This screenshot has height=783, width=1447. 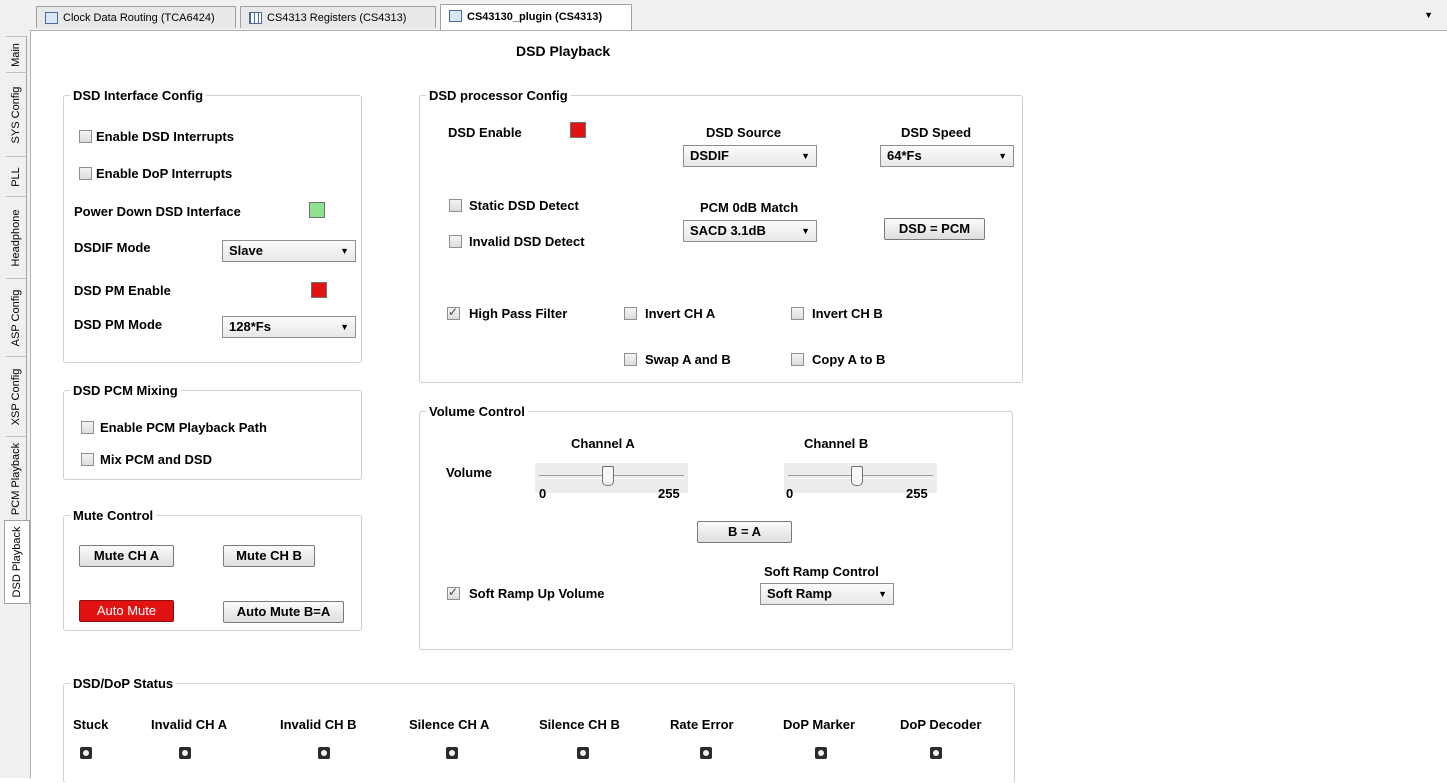 What do you see at coordinates (750, 156) in the screenshot?
I see `dsd-source-select: DSDIF ▼` at bounding box center [750, 156].